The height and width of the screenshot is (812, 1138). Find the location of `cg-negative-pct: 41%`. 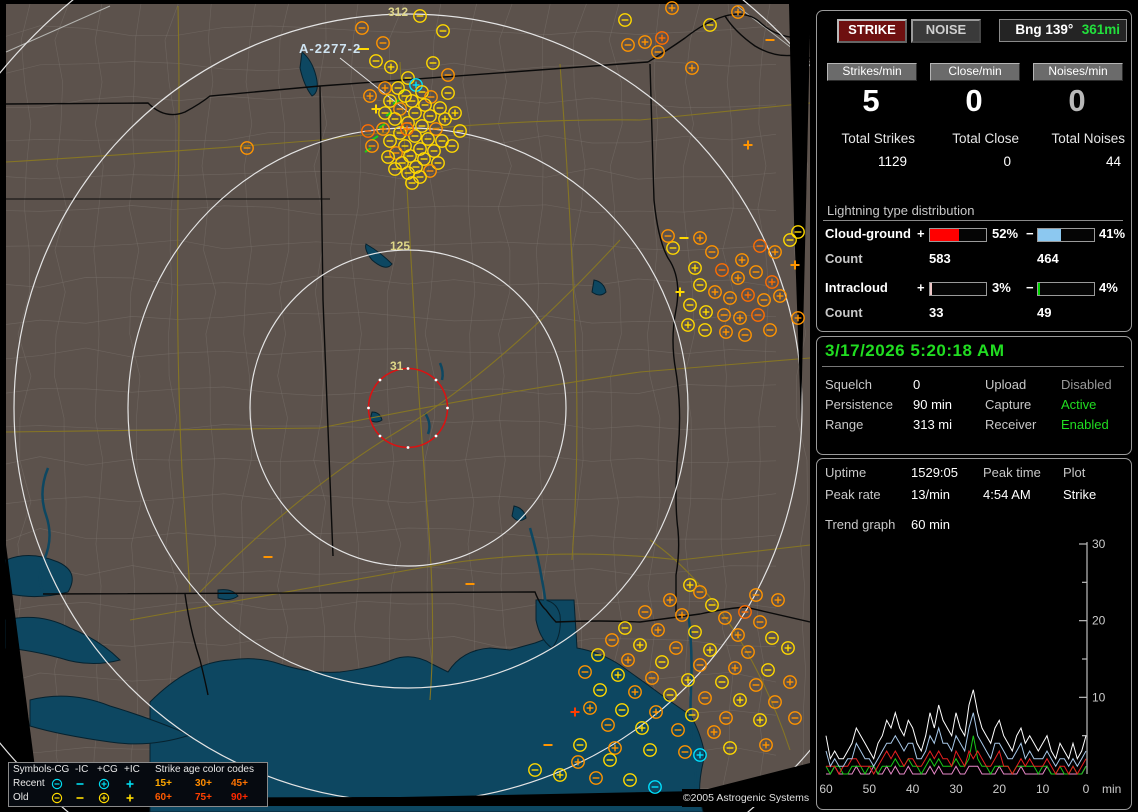

cg-negative-pct: 41% is located at coordinates (1112, 233).